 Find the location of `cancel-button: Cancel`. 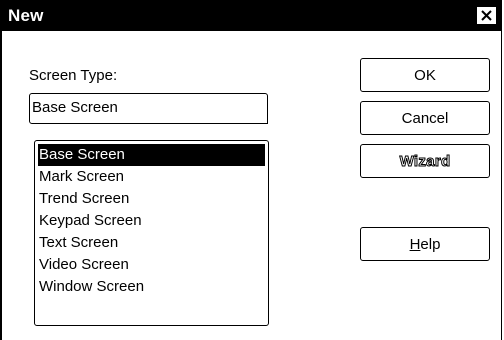

cancel-button: Cancel is located at coordinates (425, 118).